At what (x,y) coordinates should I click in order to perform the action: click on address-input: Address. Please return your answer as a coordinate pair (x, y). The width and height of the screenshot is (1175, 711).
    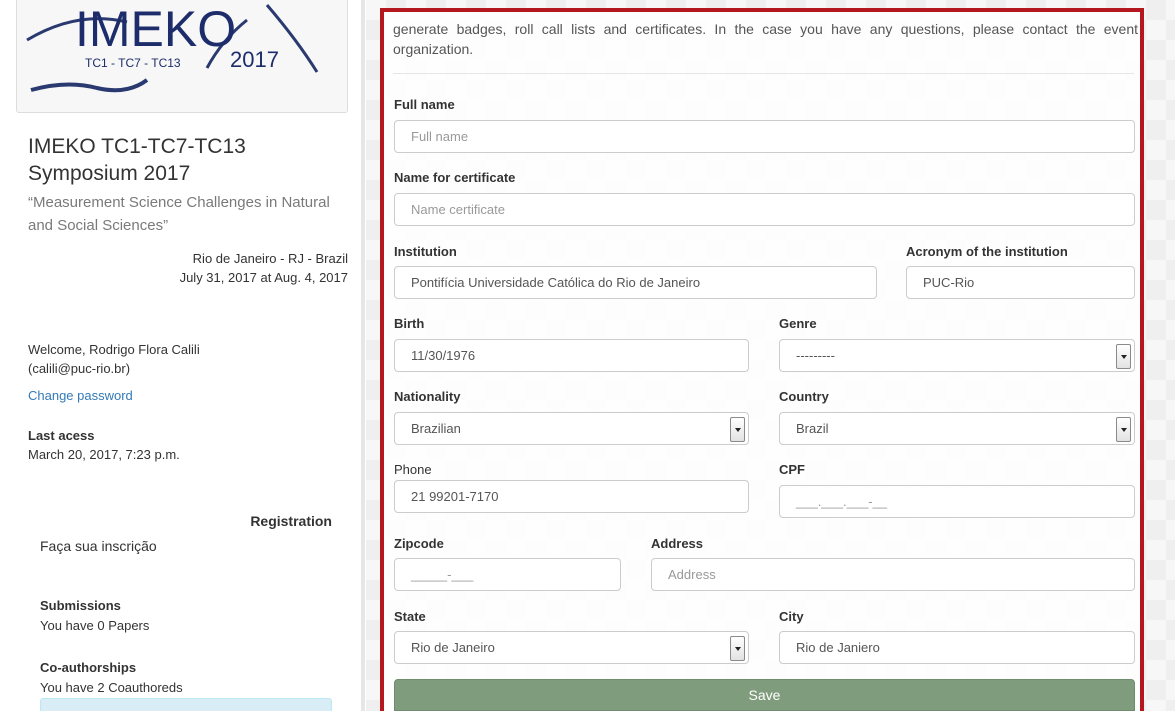
    Looking at the image, I should click on (893, 574).